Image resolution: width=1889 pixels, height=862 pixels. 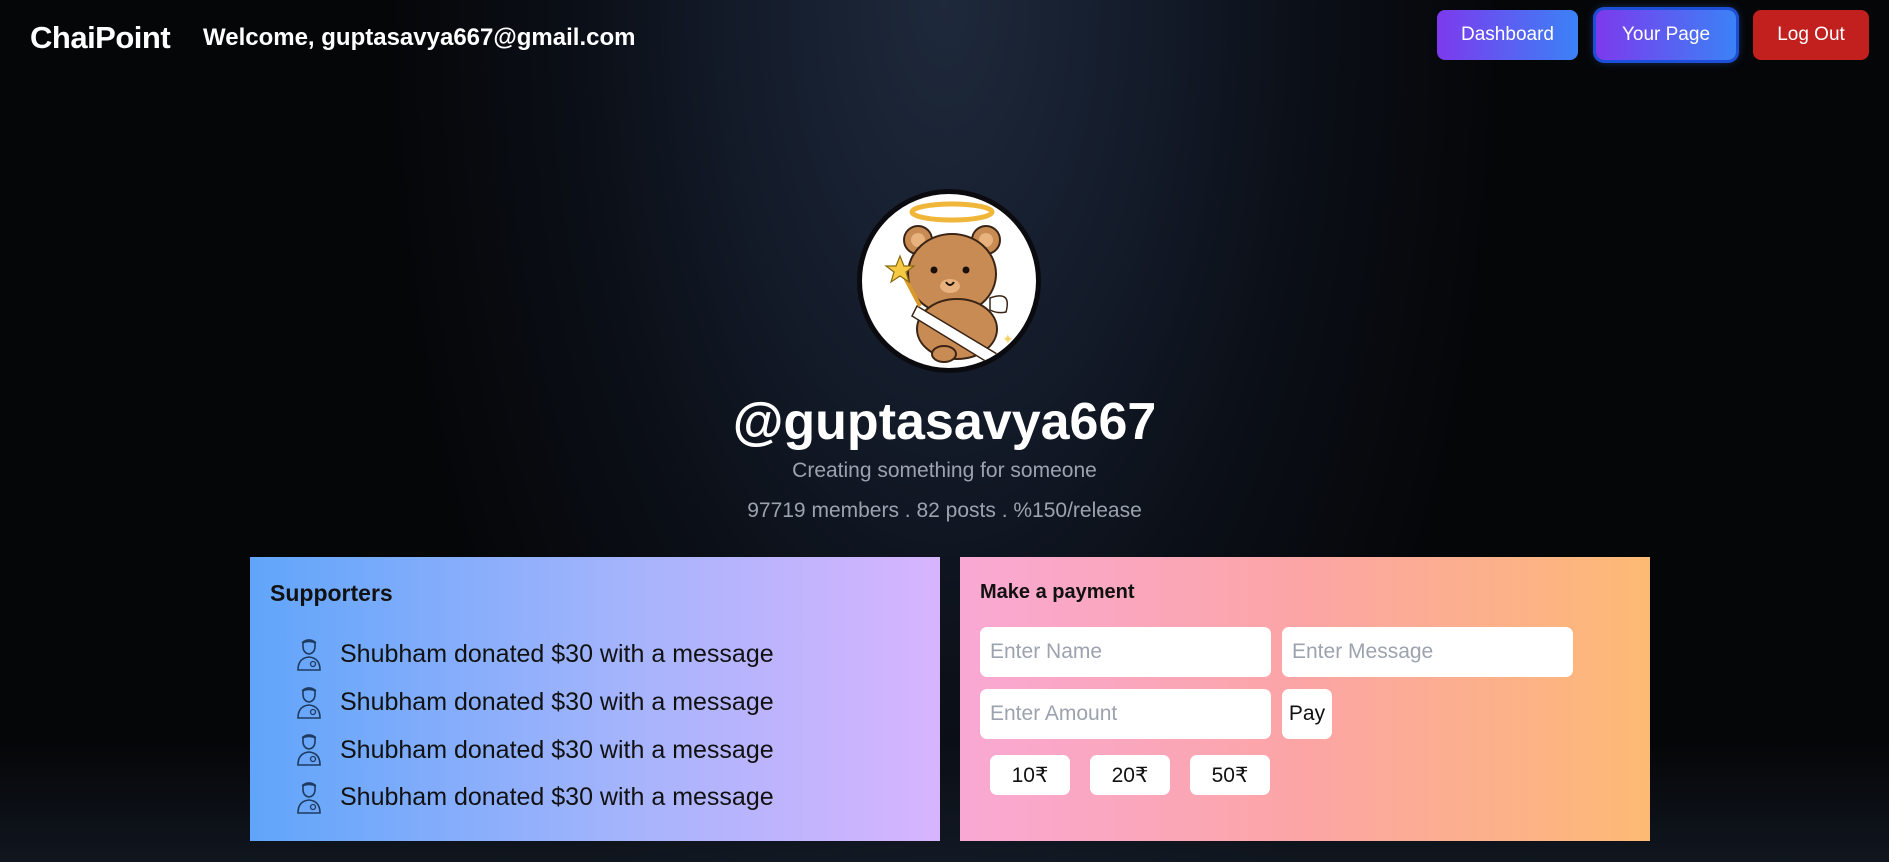 What do you see at coordinates (944, 422) in the screenshot?
I see `profile-username: @guptasavya667` at bounding box center [944, 422].